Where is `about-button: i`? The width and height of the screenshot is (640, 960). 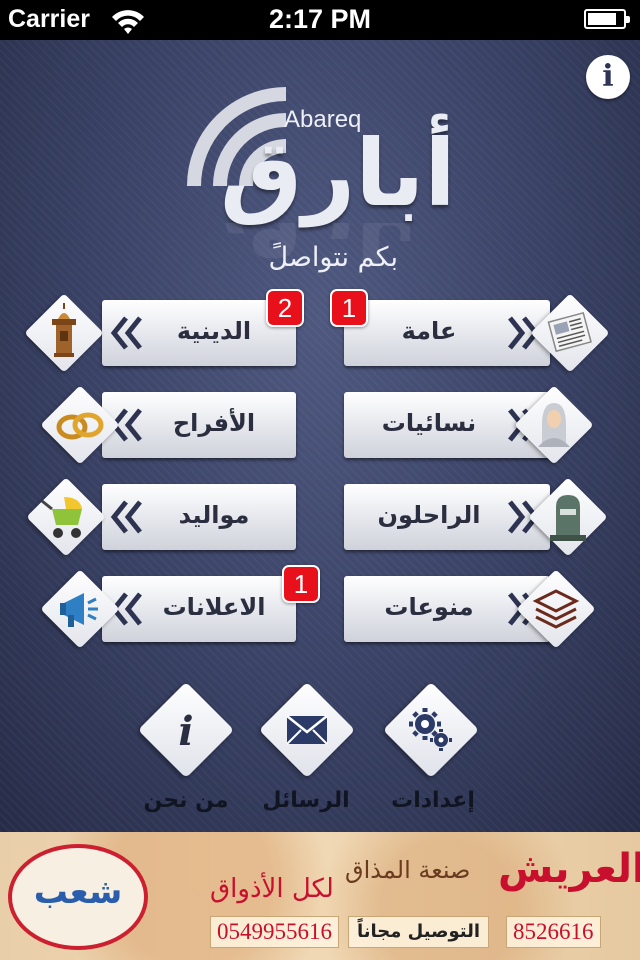 about-button: i is located at coordinates (186, 730).